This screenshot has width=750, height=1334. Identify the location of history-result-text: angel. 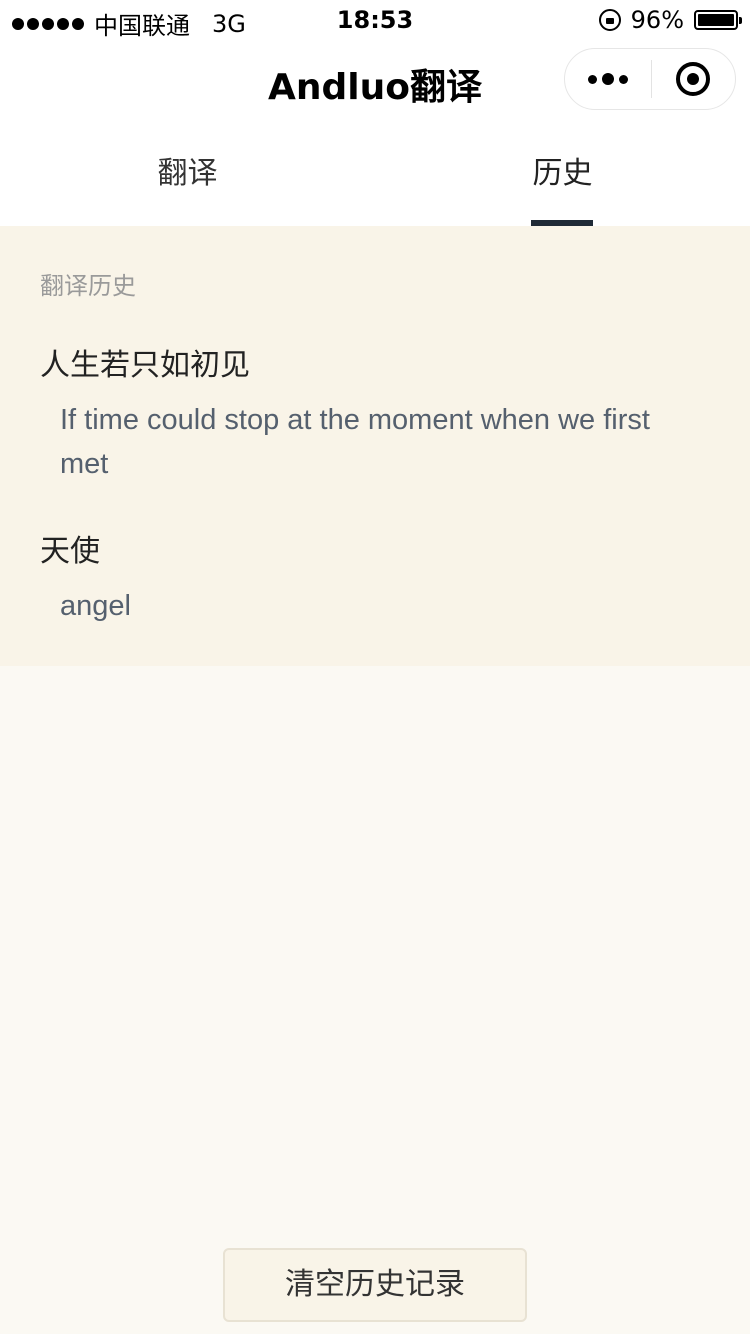
(95, 606).